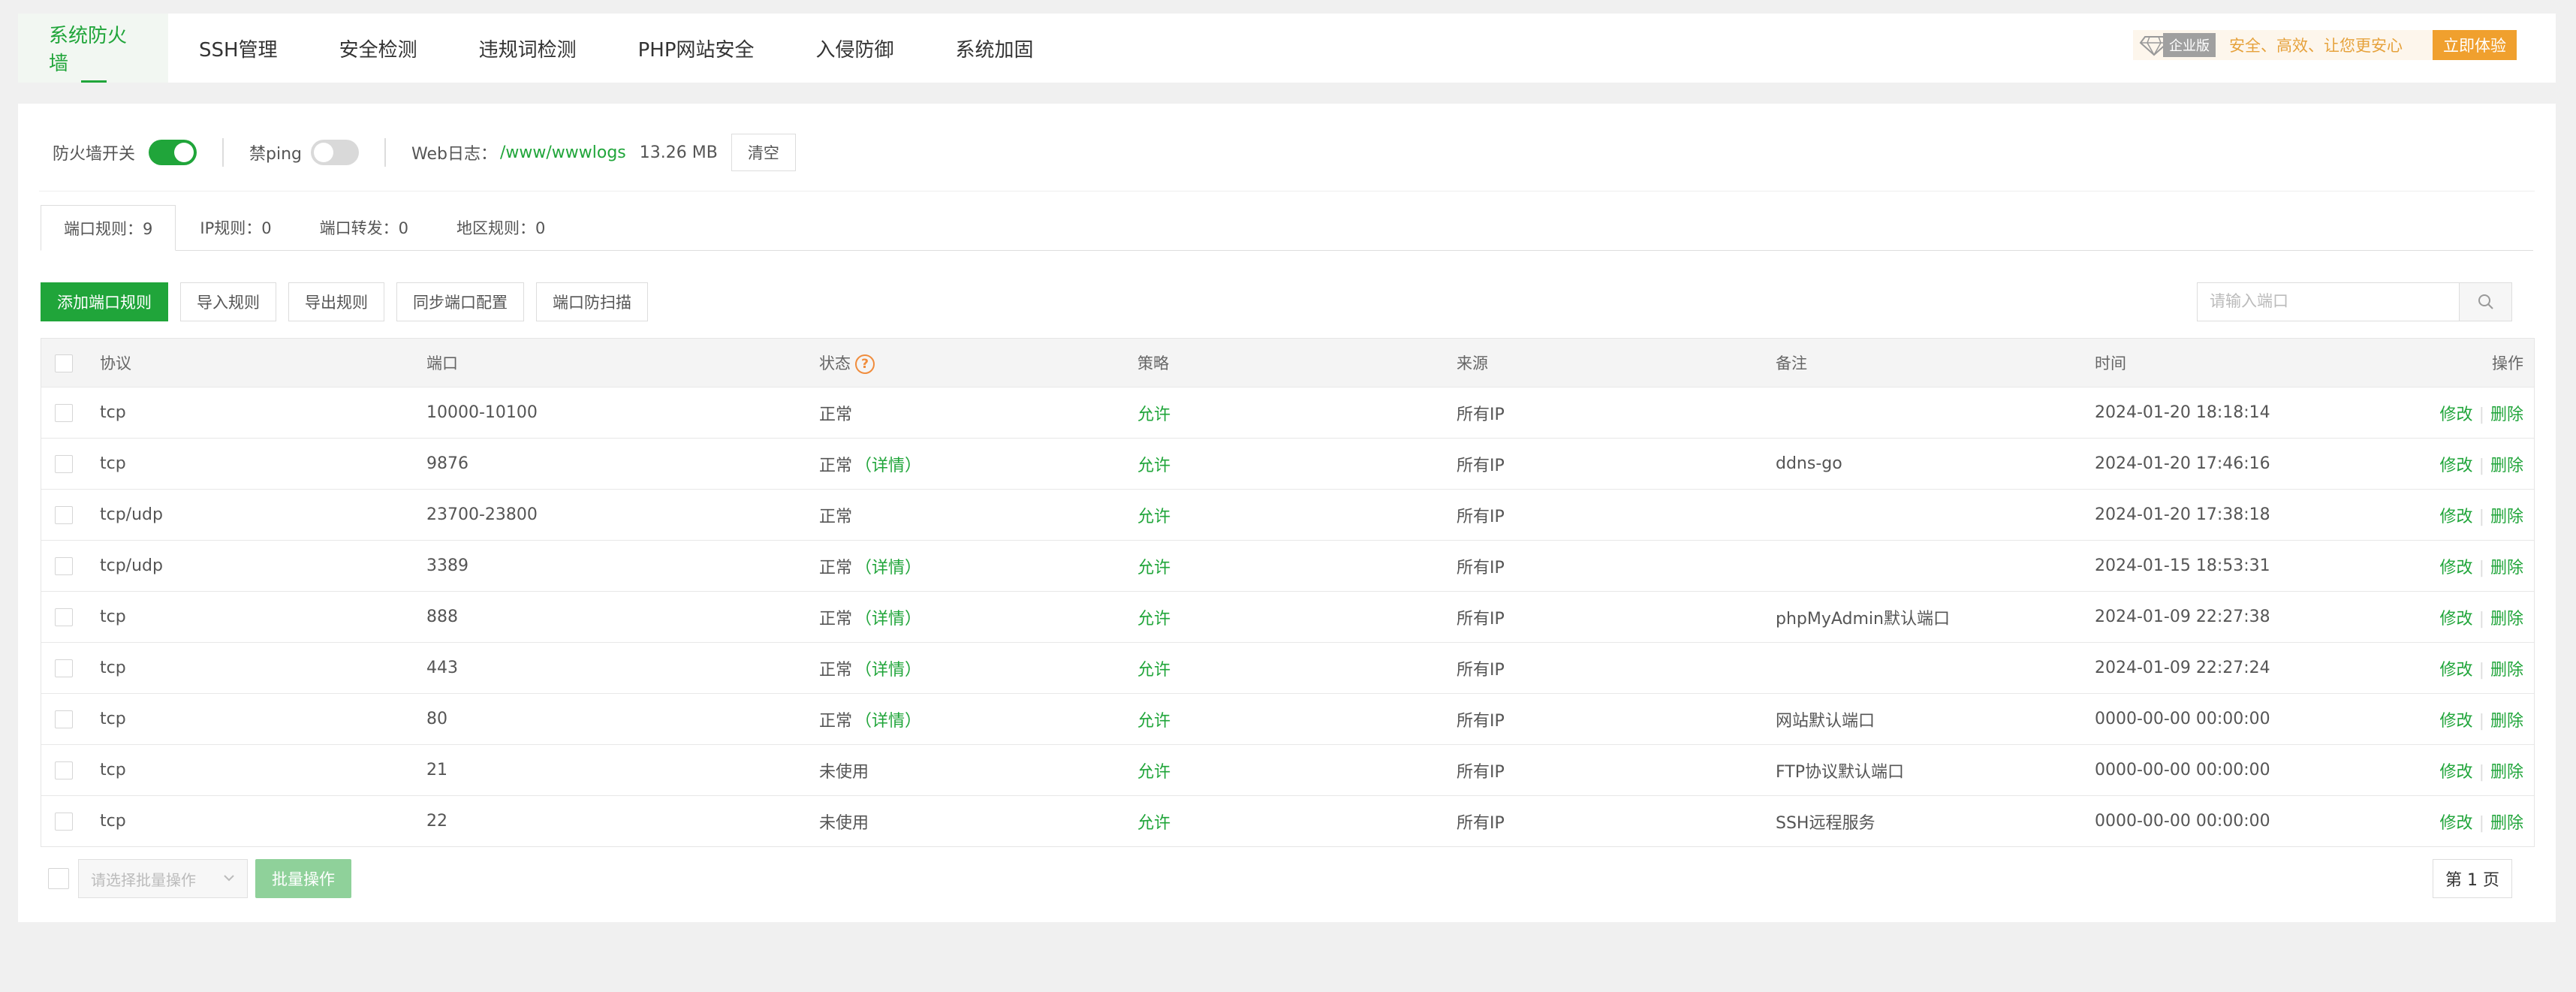 The height and width of the screenshot is (992, 2576). Describe the element at coordinates (592, 301) in the screenshot. I see `port-scan-protect-button: 端口防扫描` at that location.